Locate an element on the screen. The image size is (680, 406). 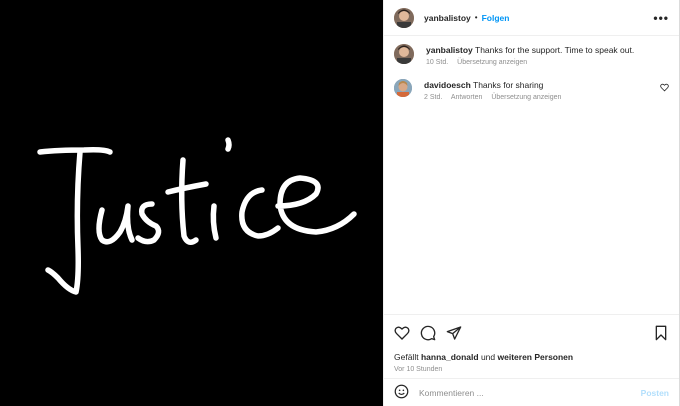
post-header: yanbalistoy • Folgen ••• is located at coordinates (531, 18).